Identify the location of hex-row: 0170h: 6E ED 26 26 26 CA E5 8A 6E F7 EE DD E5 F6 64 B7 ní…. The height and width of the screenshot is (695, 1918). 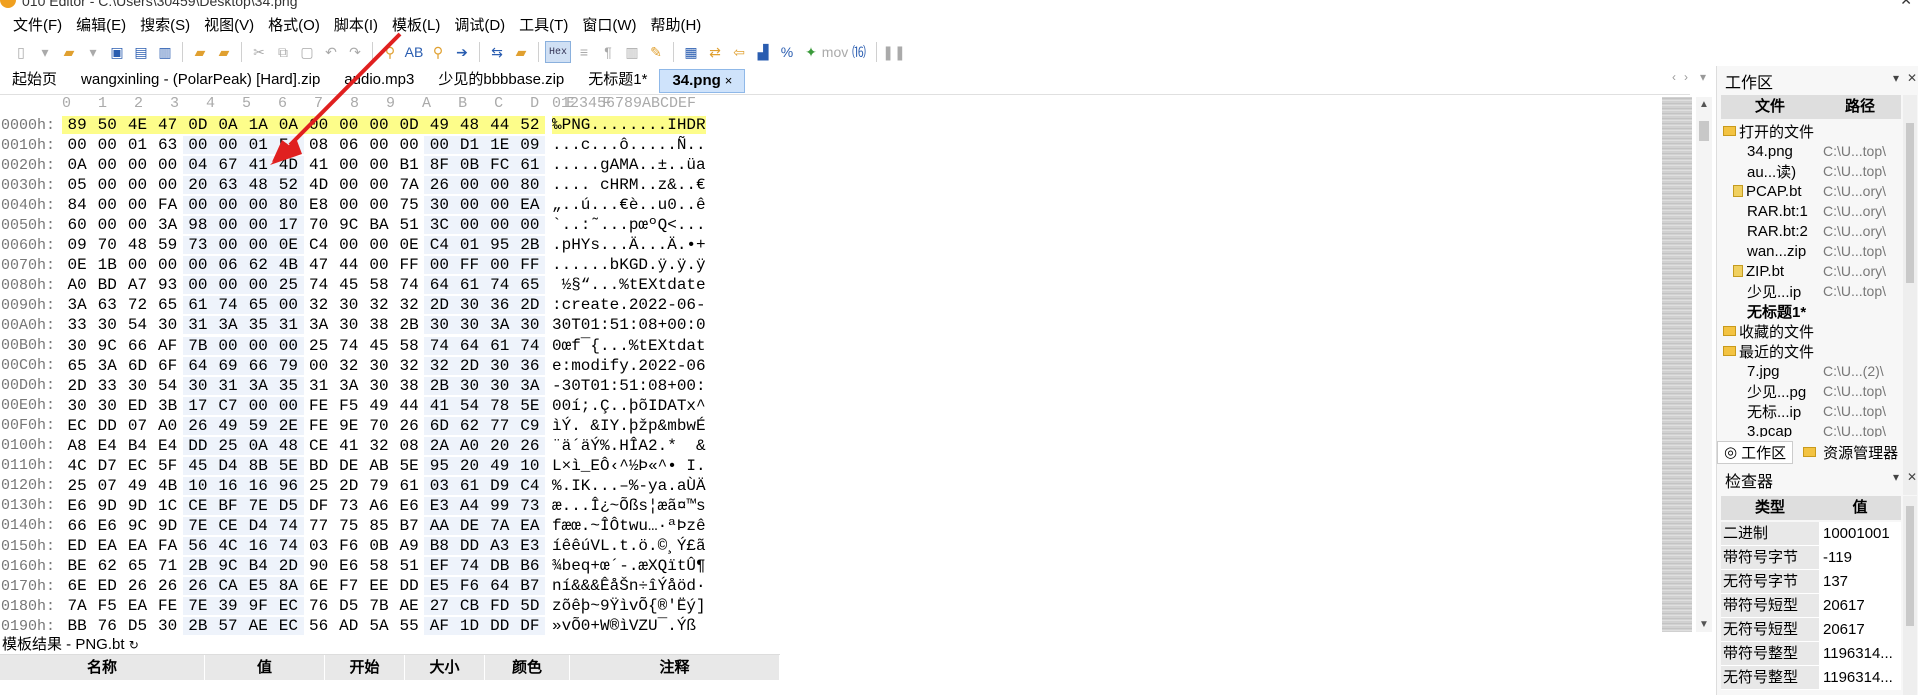
(354, 586).